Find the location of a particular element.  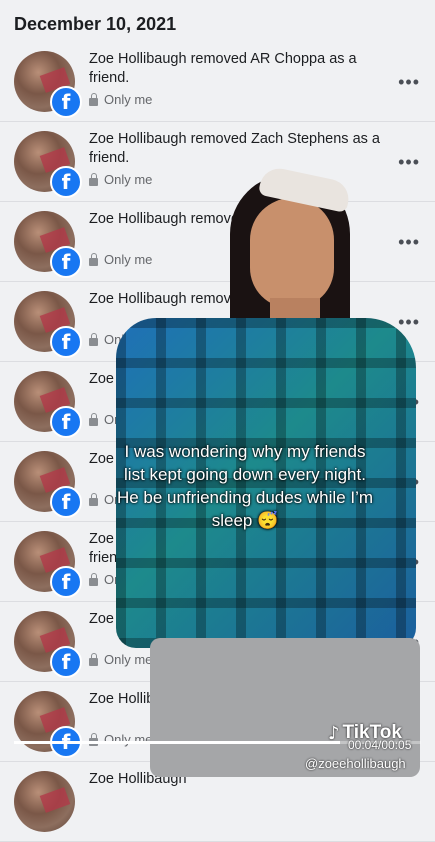

video-timestamp: 00:04/00:05 is located at coordinates (380, 745).